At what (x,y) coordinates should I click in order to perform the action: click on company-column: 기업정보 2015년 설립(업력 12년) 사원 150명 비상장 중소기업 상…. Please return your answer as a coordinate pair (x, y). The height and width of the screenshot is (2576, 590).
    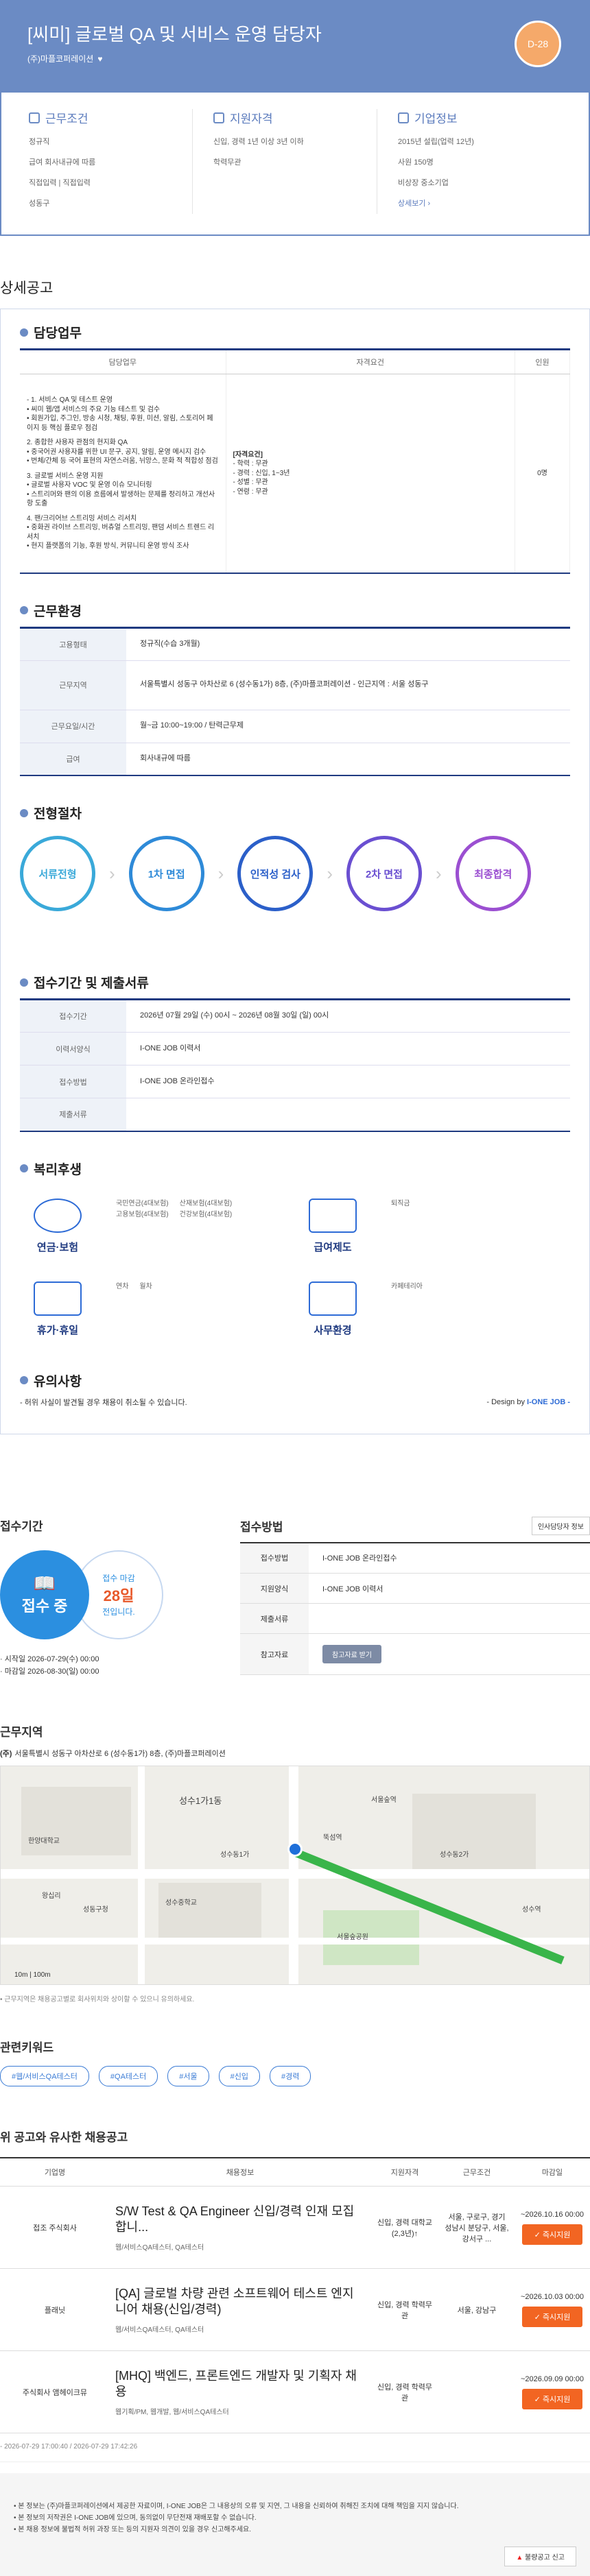
    Looking at the image, I should click on (469, 162).